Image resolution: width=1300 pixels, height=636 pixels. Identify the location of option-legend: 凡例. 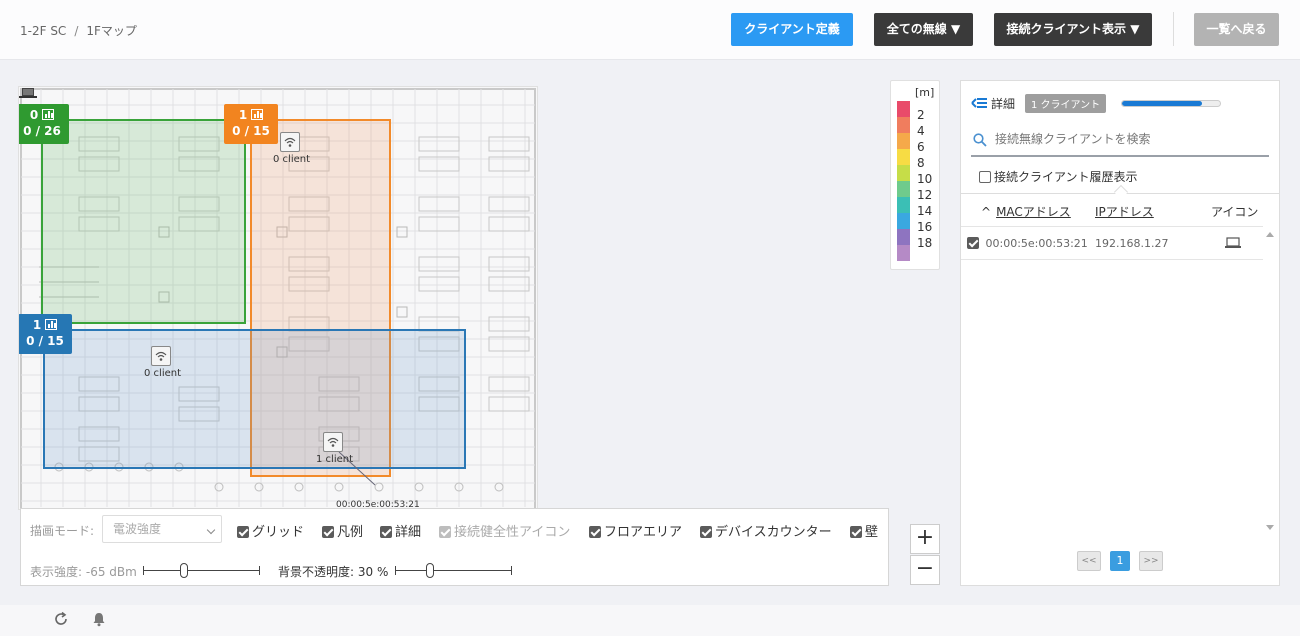
(342, 530).